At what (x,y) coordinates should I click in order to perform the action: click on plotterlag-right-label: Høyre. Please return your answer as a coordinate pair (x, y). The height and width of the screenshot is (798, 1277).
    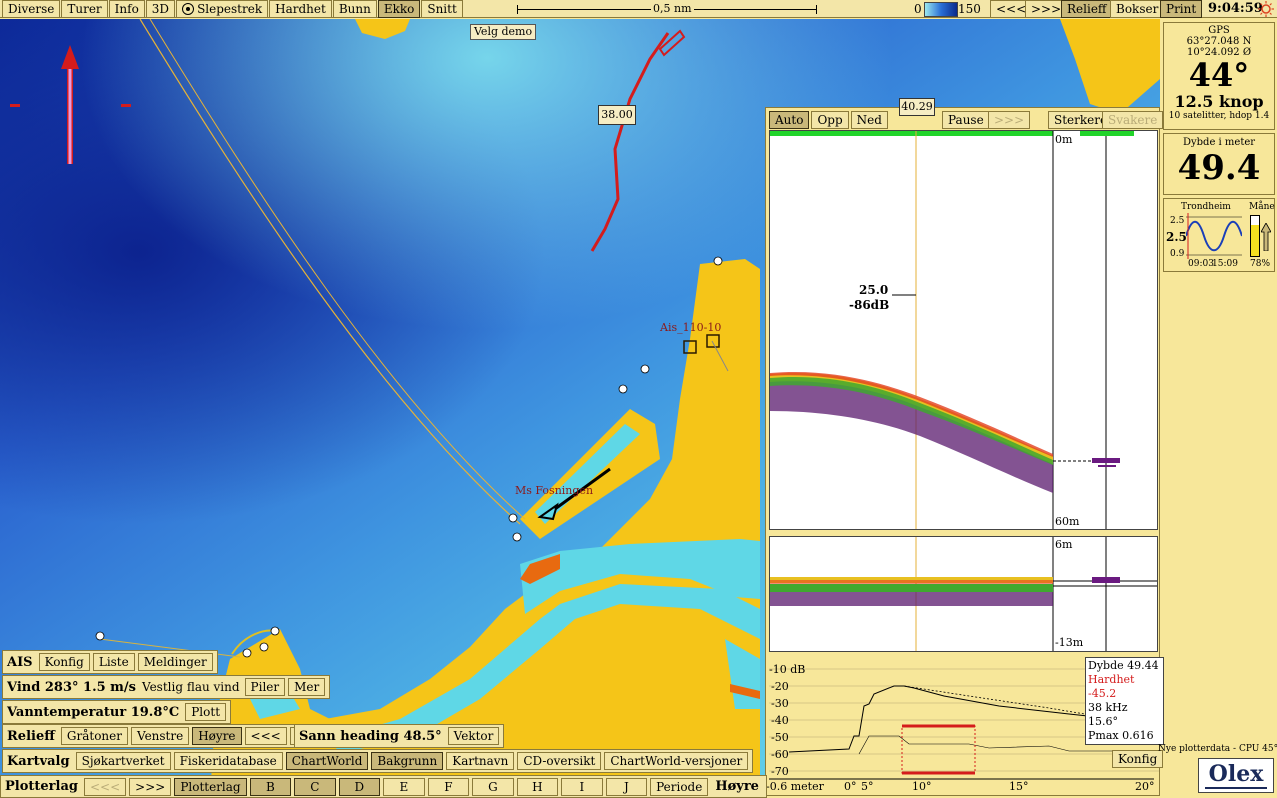
    Looking at the image, I should click on (737, 786).